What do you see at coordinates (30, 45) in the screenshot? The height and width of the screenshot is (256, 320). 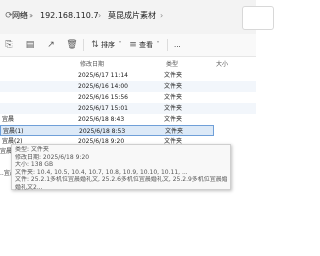 I see `paste-icon: ▤` at bounding box center [30, 45].